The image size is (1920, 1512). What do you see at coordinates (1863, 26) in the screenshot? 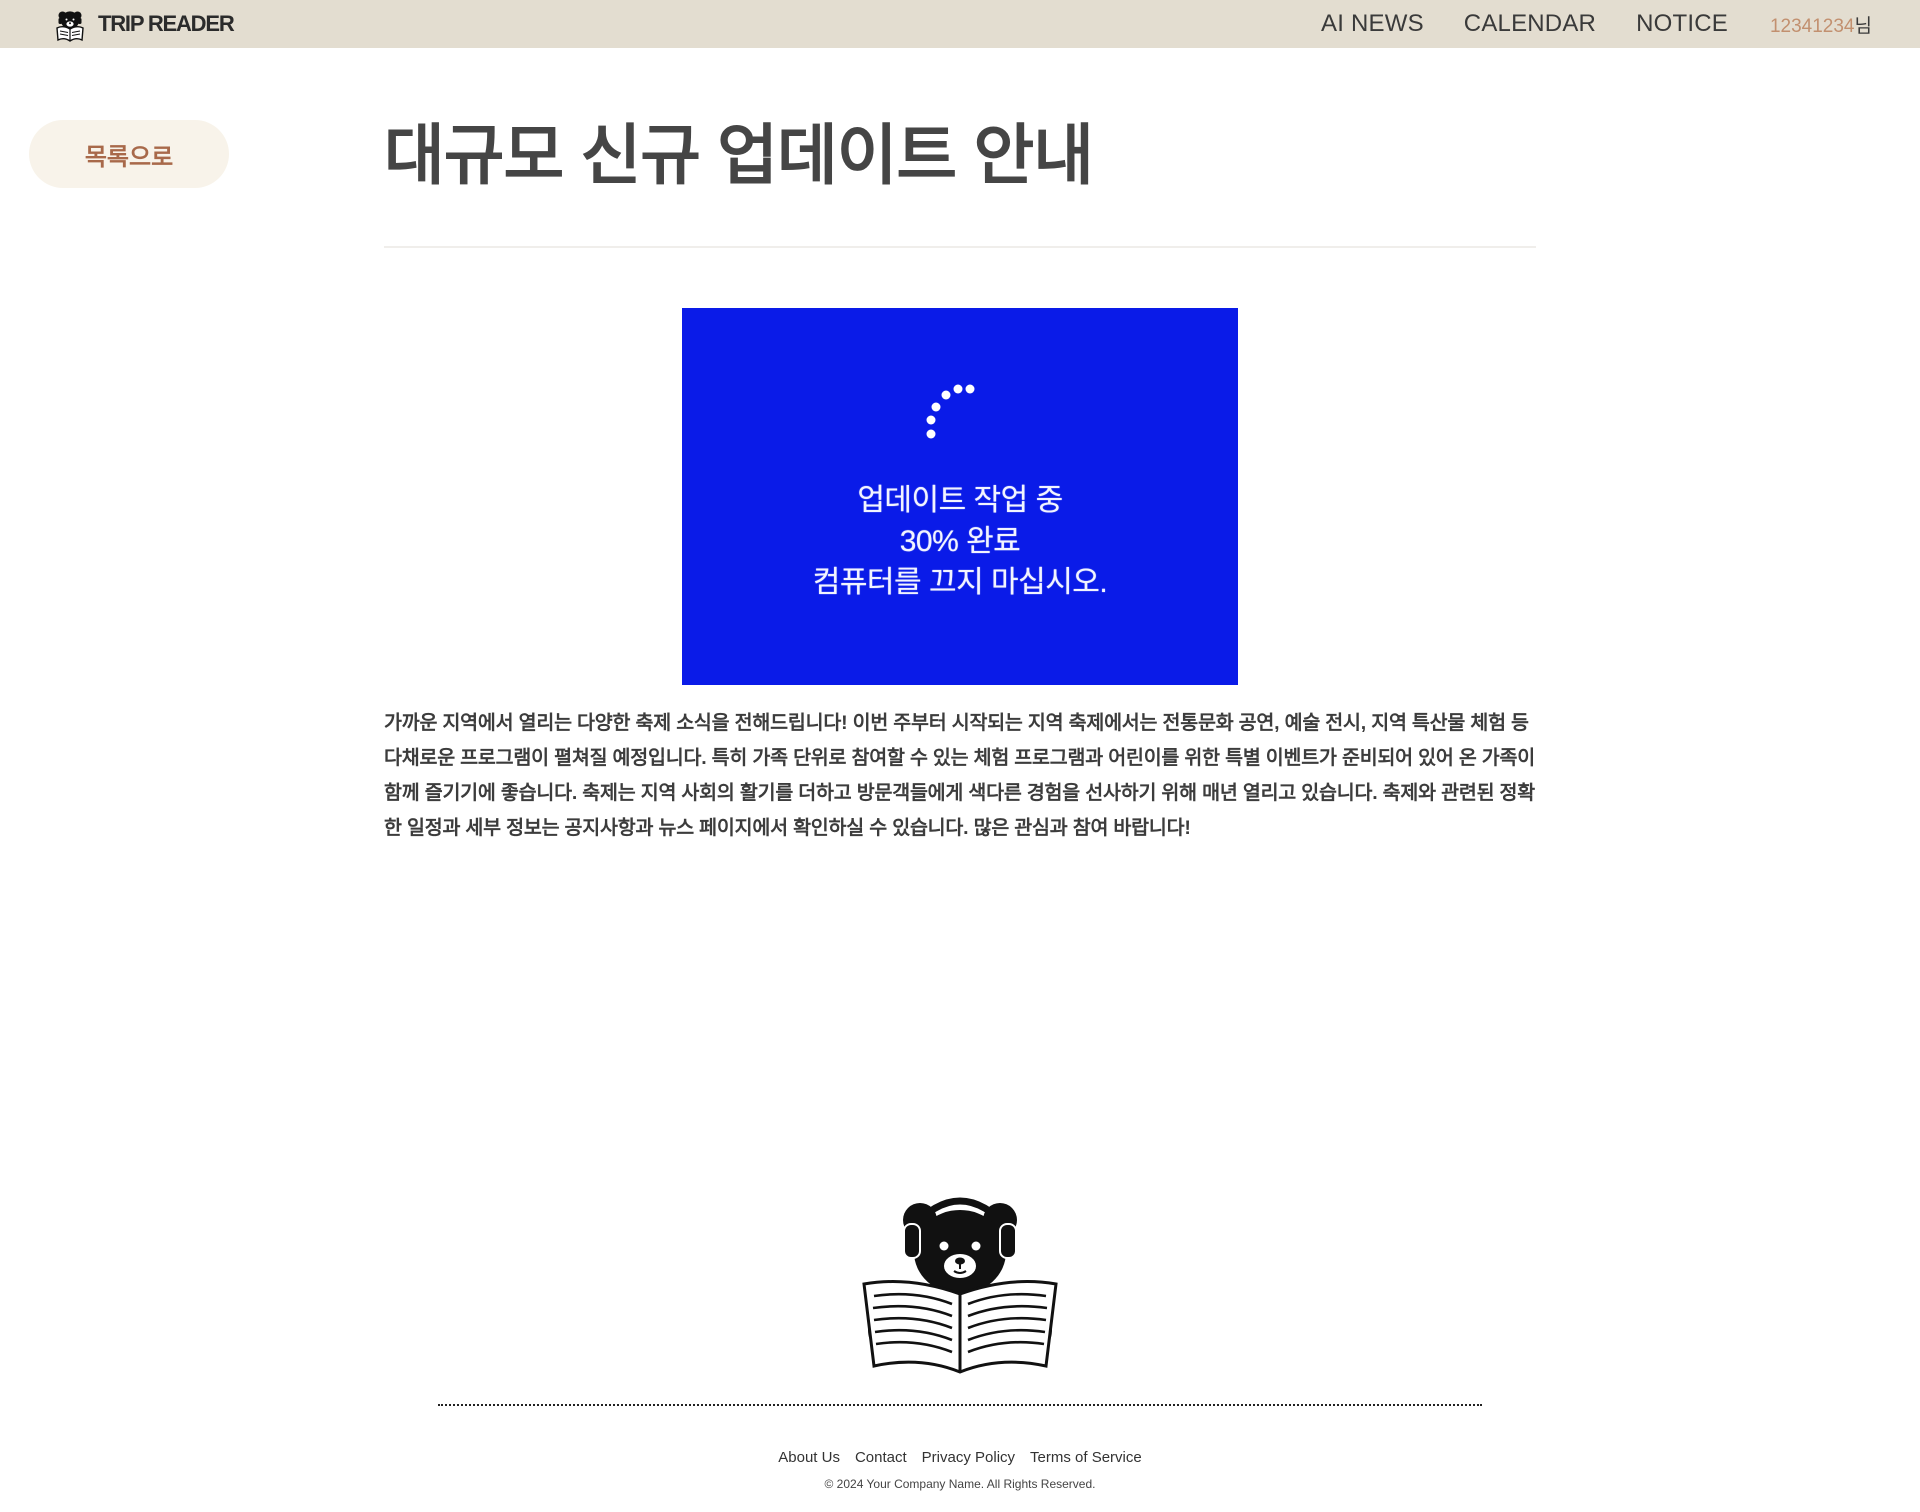
I see `user-honorific: 님` at bounding box center [1863, 26].